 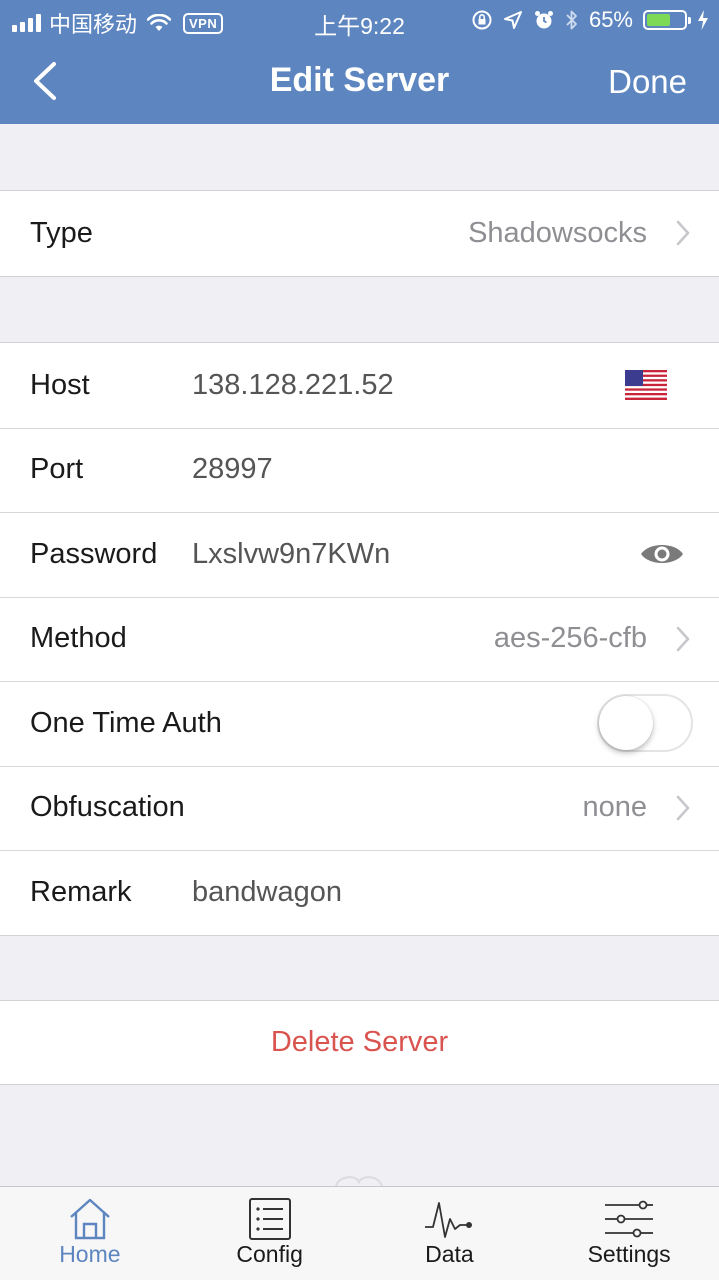 What do you see at coordinates (359, 808) in the screenshot?
I see `obfuscation-row: Obfuscation none` at bounding box center [359, 808].